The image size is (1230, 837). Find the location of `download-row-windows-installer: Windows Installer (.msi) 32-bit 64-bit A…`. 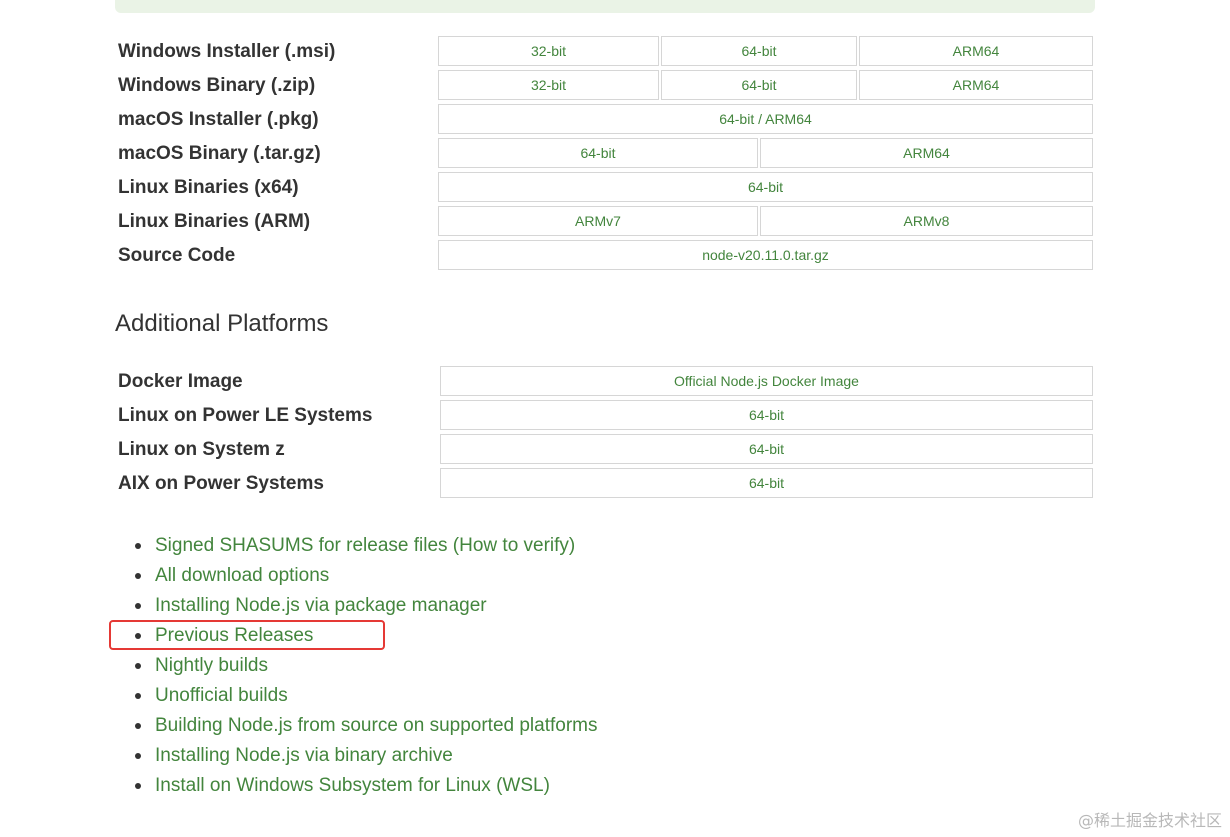

download-row-windows-installer: Windows Installer (.msi) 32-bit 64-bit A… is located at coordinates (605, 52).